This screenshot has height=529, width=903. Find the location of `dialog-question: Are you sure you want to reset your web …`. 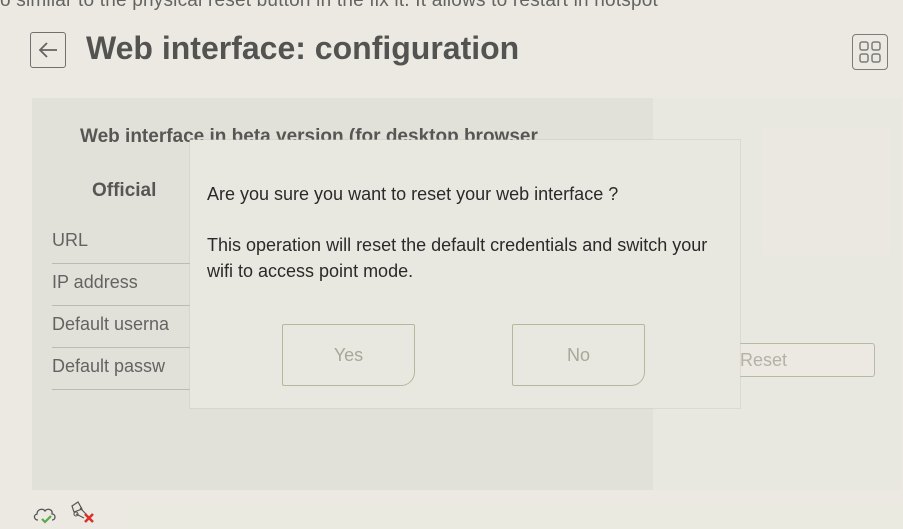

dialog-question: Are you sure you want to reset your web … is located at coordinates (413, 194).